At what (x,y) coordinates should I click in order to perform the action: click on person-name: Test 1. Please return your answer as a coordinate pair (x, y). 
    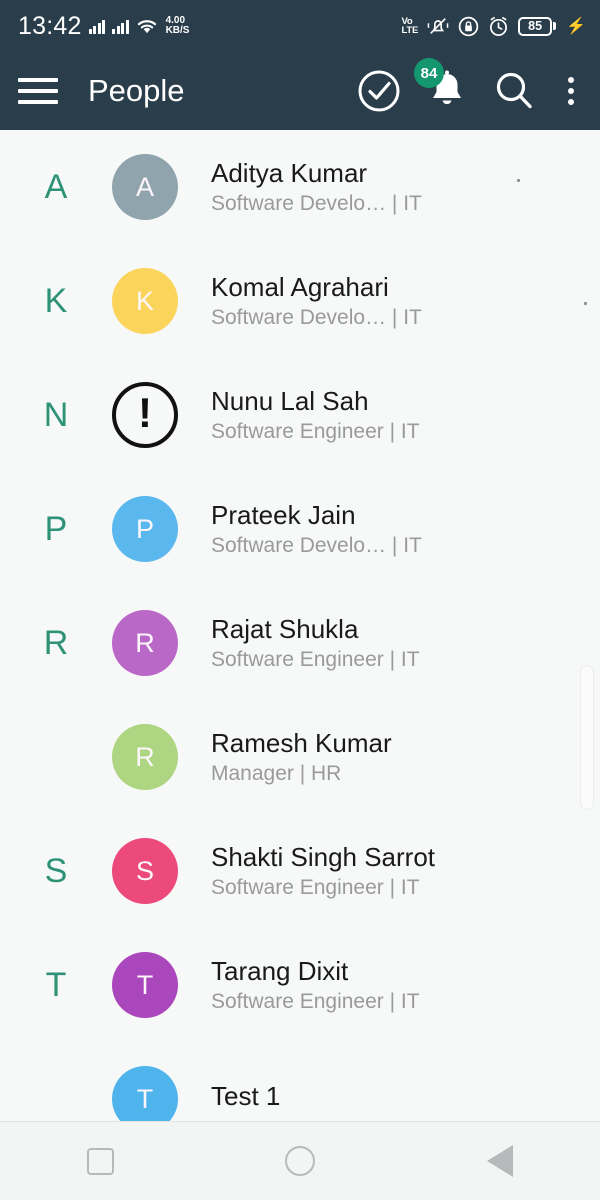
    Looking at the image, I should click on (246, 1096).